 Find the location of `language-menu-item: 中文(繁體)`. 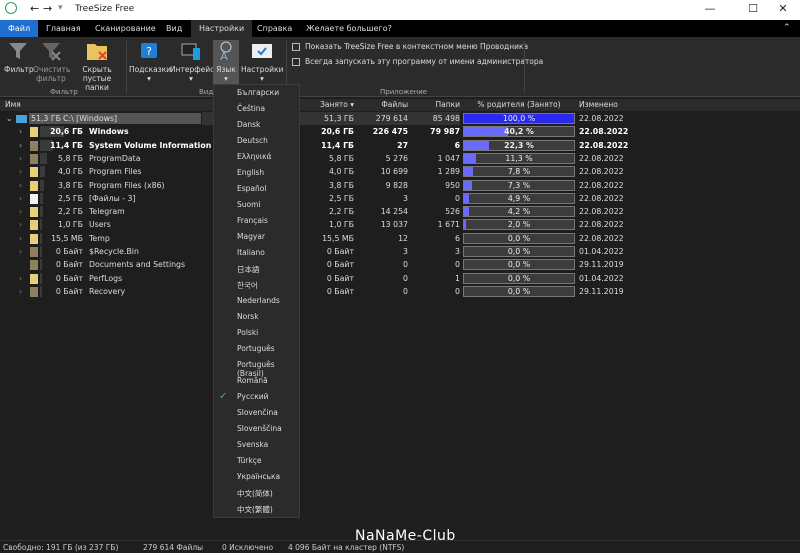

language-menu-item: 中文(繁體) is located at coordinates (255, 509).